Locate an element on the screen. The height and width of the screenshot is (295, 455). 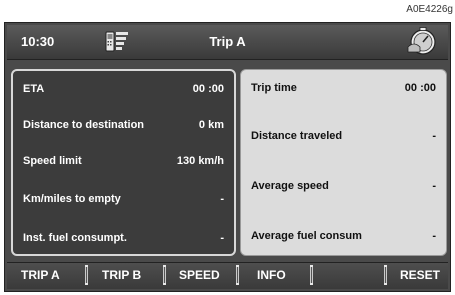
inst-fuel-consumption-label: Inst. fuel consumpt. is located at coordinates (75, 238).